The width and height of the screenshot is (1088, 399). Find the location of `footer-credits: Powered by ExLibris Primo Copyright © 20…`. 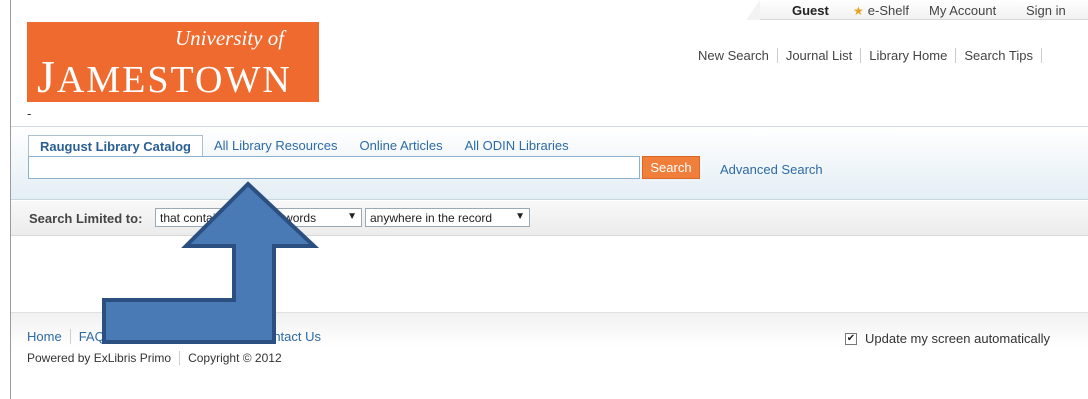

footer-credits: Powered by ExLibris Primo Copyright © 20… is located at coordinates (158, 358).